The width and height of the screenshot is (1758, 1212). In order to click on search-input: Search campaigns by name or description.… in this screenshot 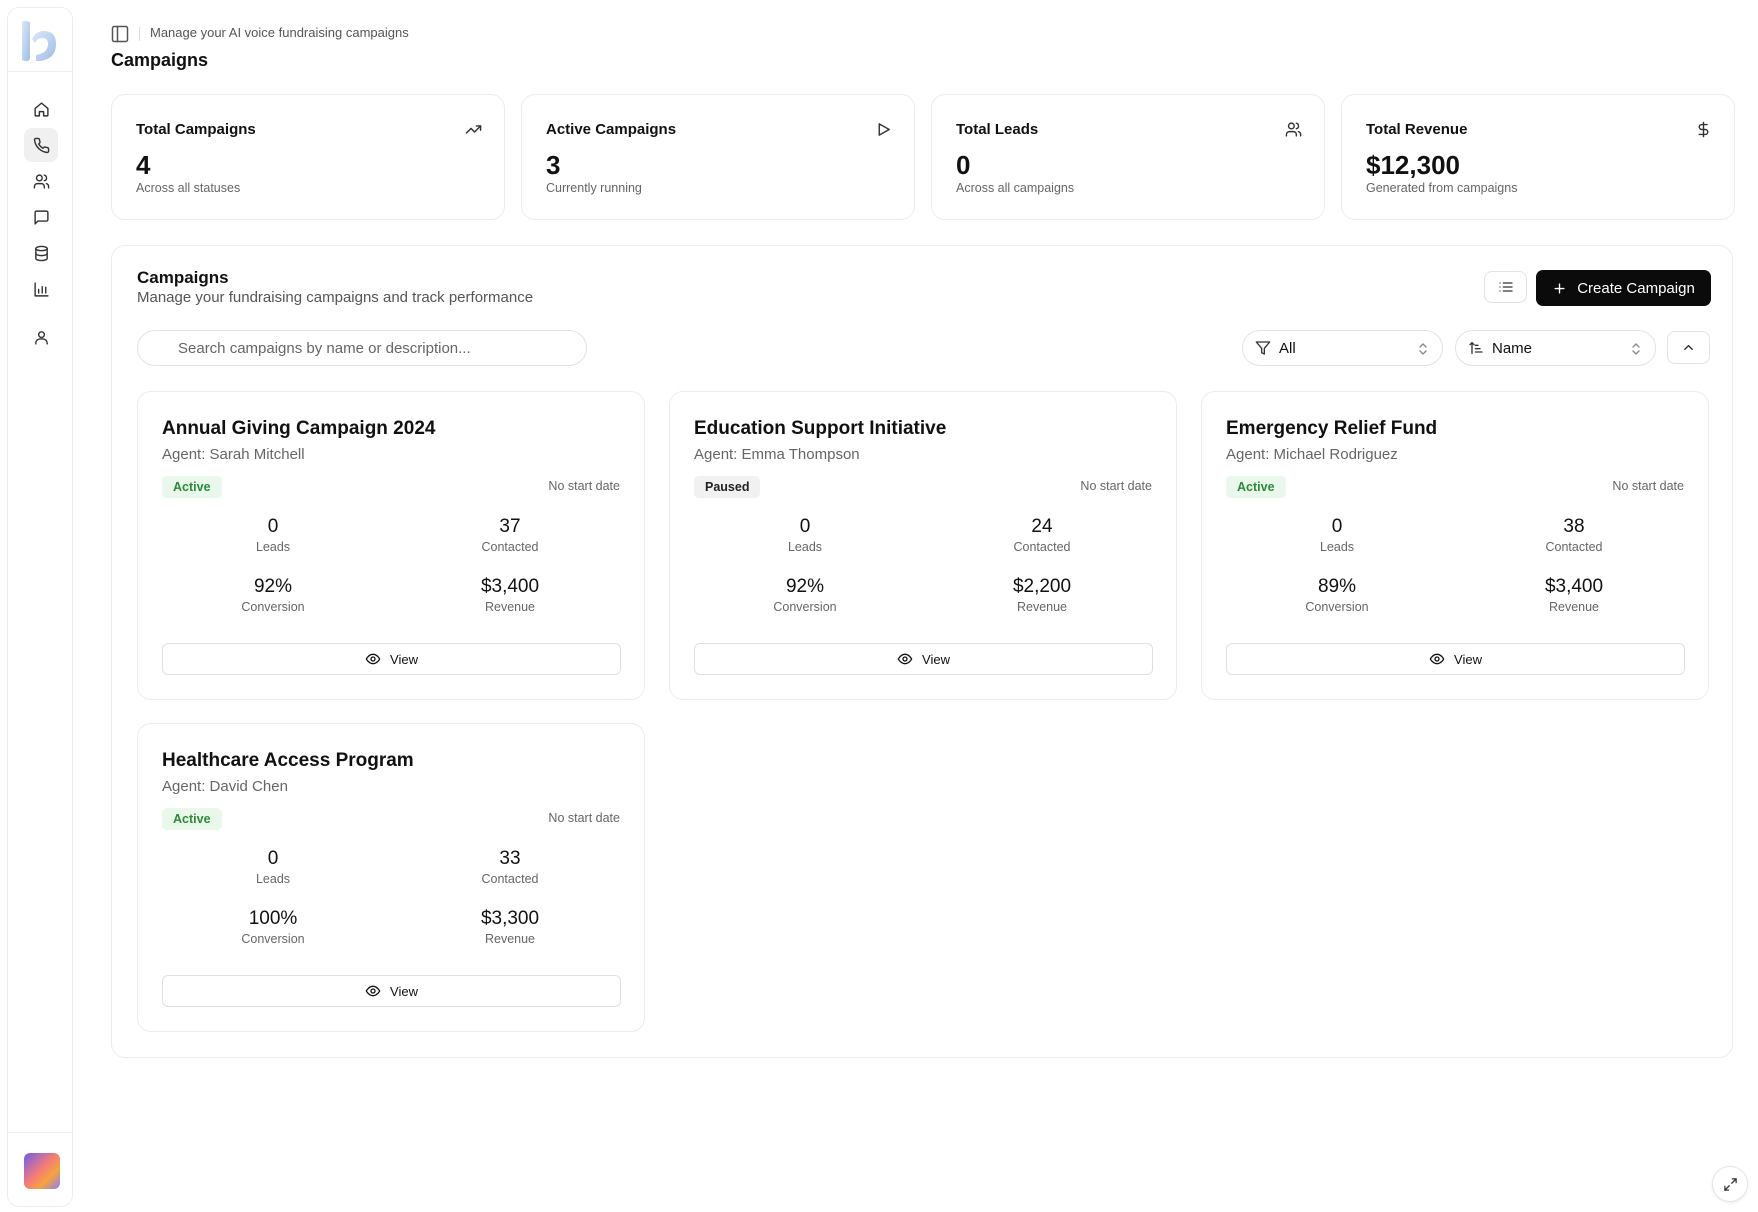, I will do `click(362, 348)`.